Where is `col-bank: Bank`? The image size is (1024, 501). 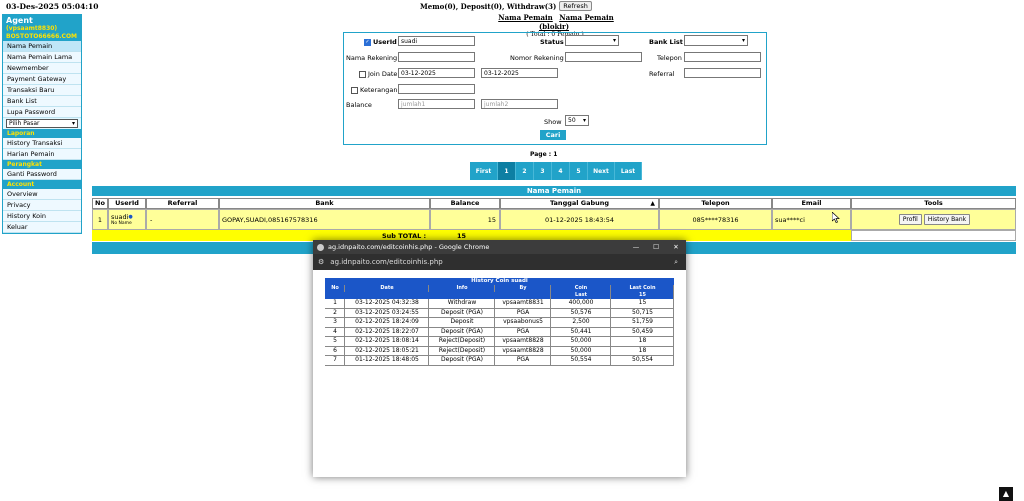 col-bank: Bank is located at coordinates (324, 203).